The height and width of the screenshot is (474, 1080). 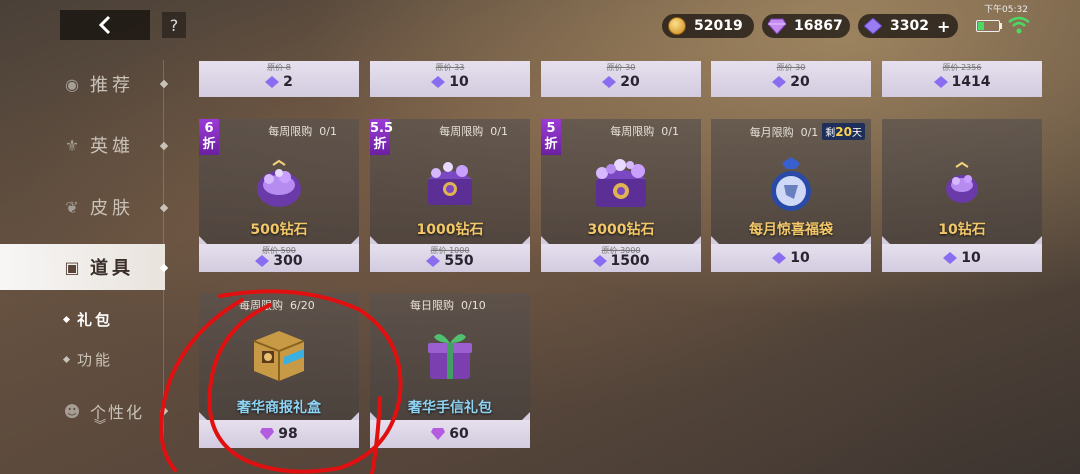 What do you see at coordinates (72, 411) in the screenshot?
I see `personalize-icon: ☻` at bounding box center [72, 411].